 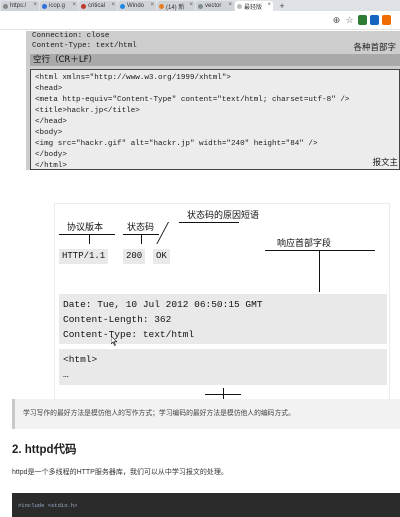 I want to click on empty-line-bar: 空行（CR＋LF）, so click(x=215, y=60).